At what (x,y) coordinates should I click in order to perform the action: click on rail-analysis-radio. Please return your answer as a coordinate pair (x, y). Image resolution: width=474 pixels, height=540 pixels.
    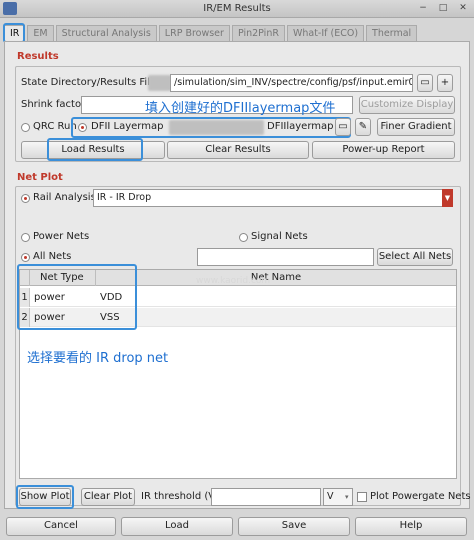
    Looking at the image, I should click on (25, 198).